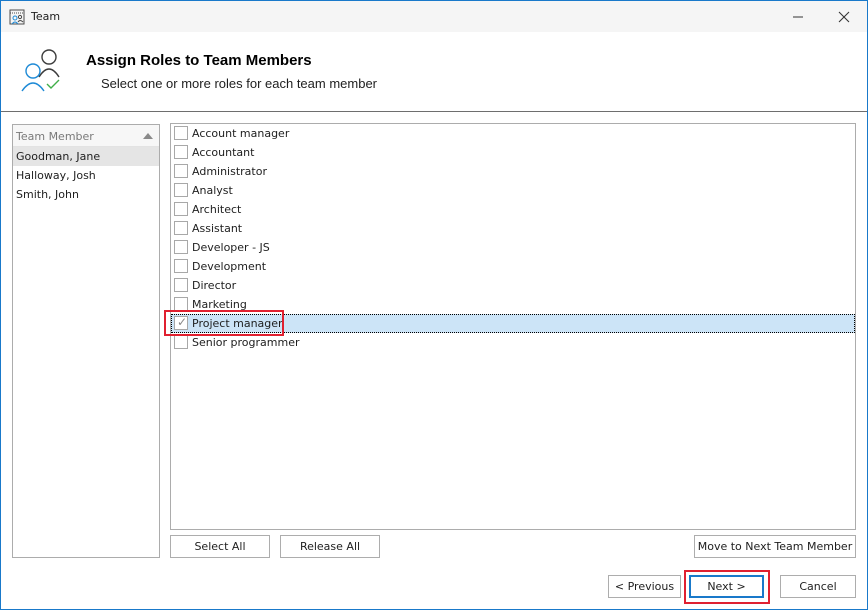 The width and height of the screenshot is (868, 610). Describe the element at coordinates (644, 586) in the screenshot. I see `previous-button: < Previous` at that location.